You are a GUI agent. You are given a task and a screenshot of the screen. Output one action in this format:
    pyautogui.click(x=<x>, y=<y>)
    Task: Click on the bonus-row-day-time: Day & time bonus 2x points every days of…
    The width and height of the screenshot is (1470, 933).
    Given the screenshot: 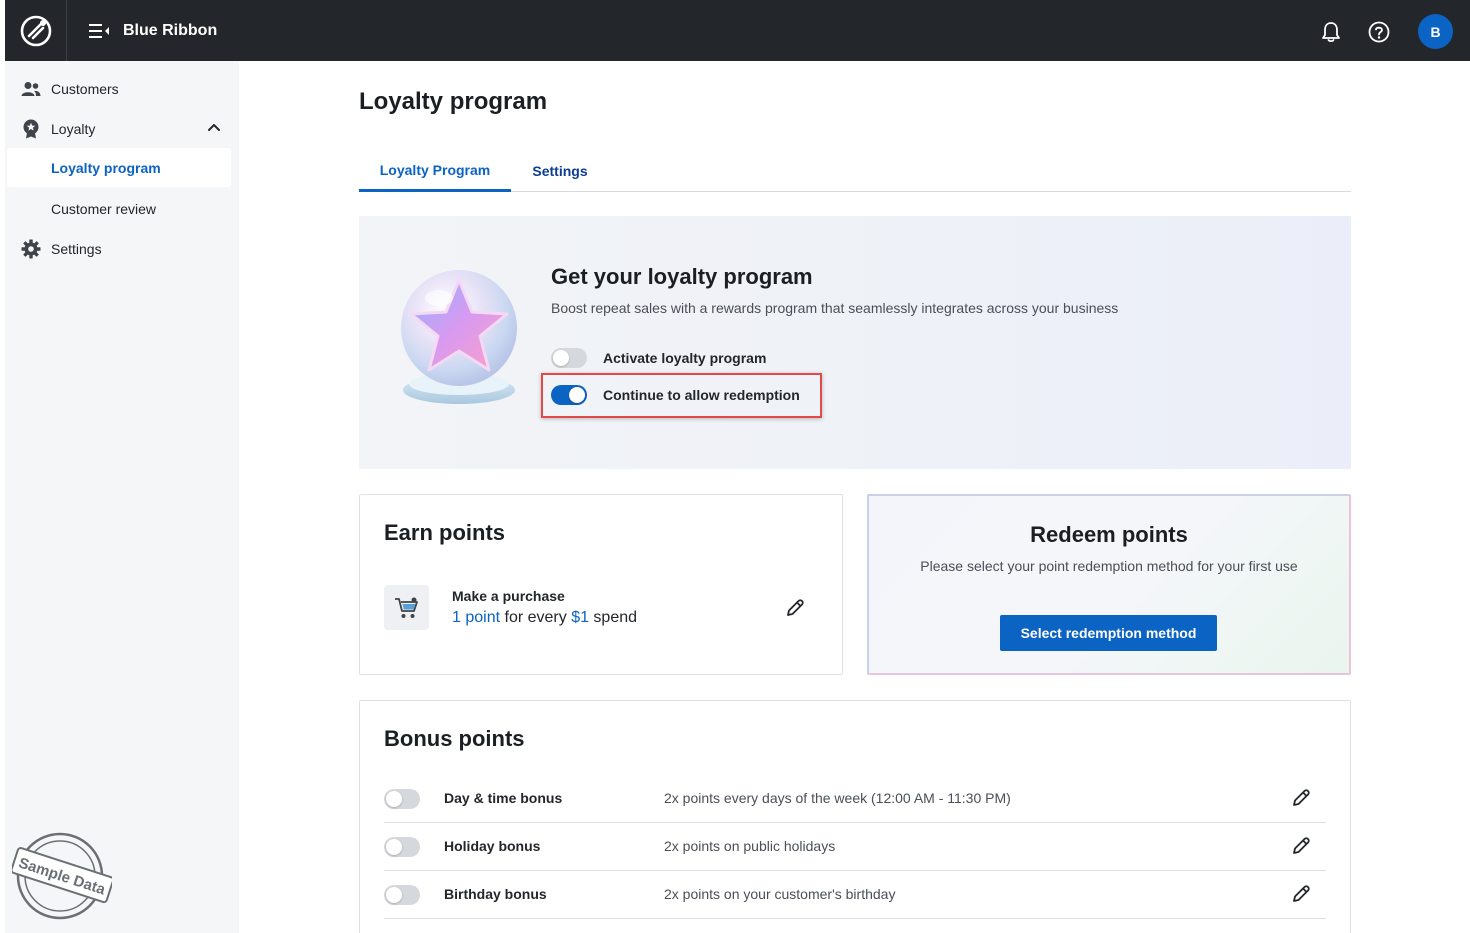 What is the action you would take?
    pyautogui.click(x=855, y=799)
    